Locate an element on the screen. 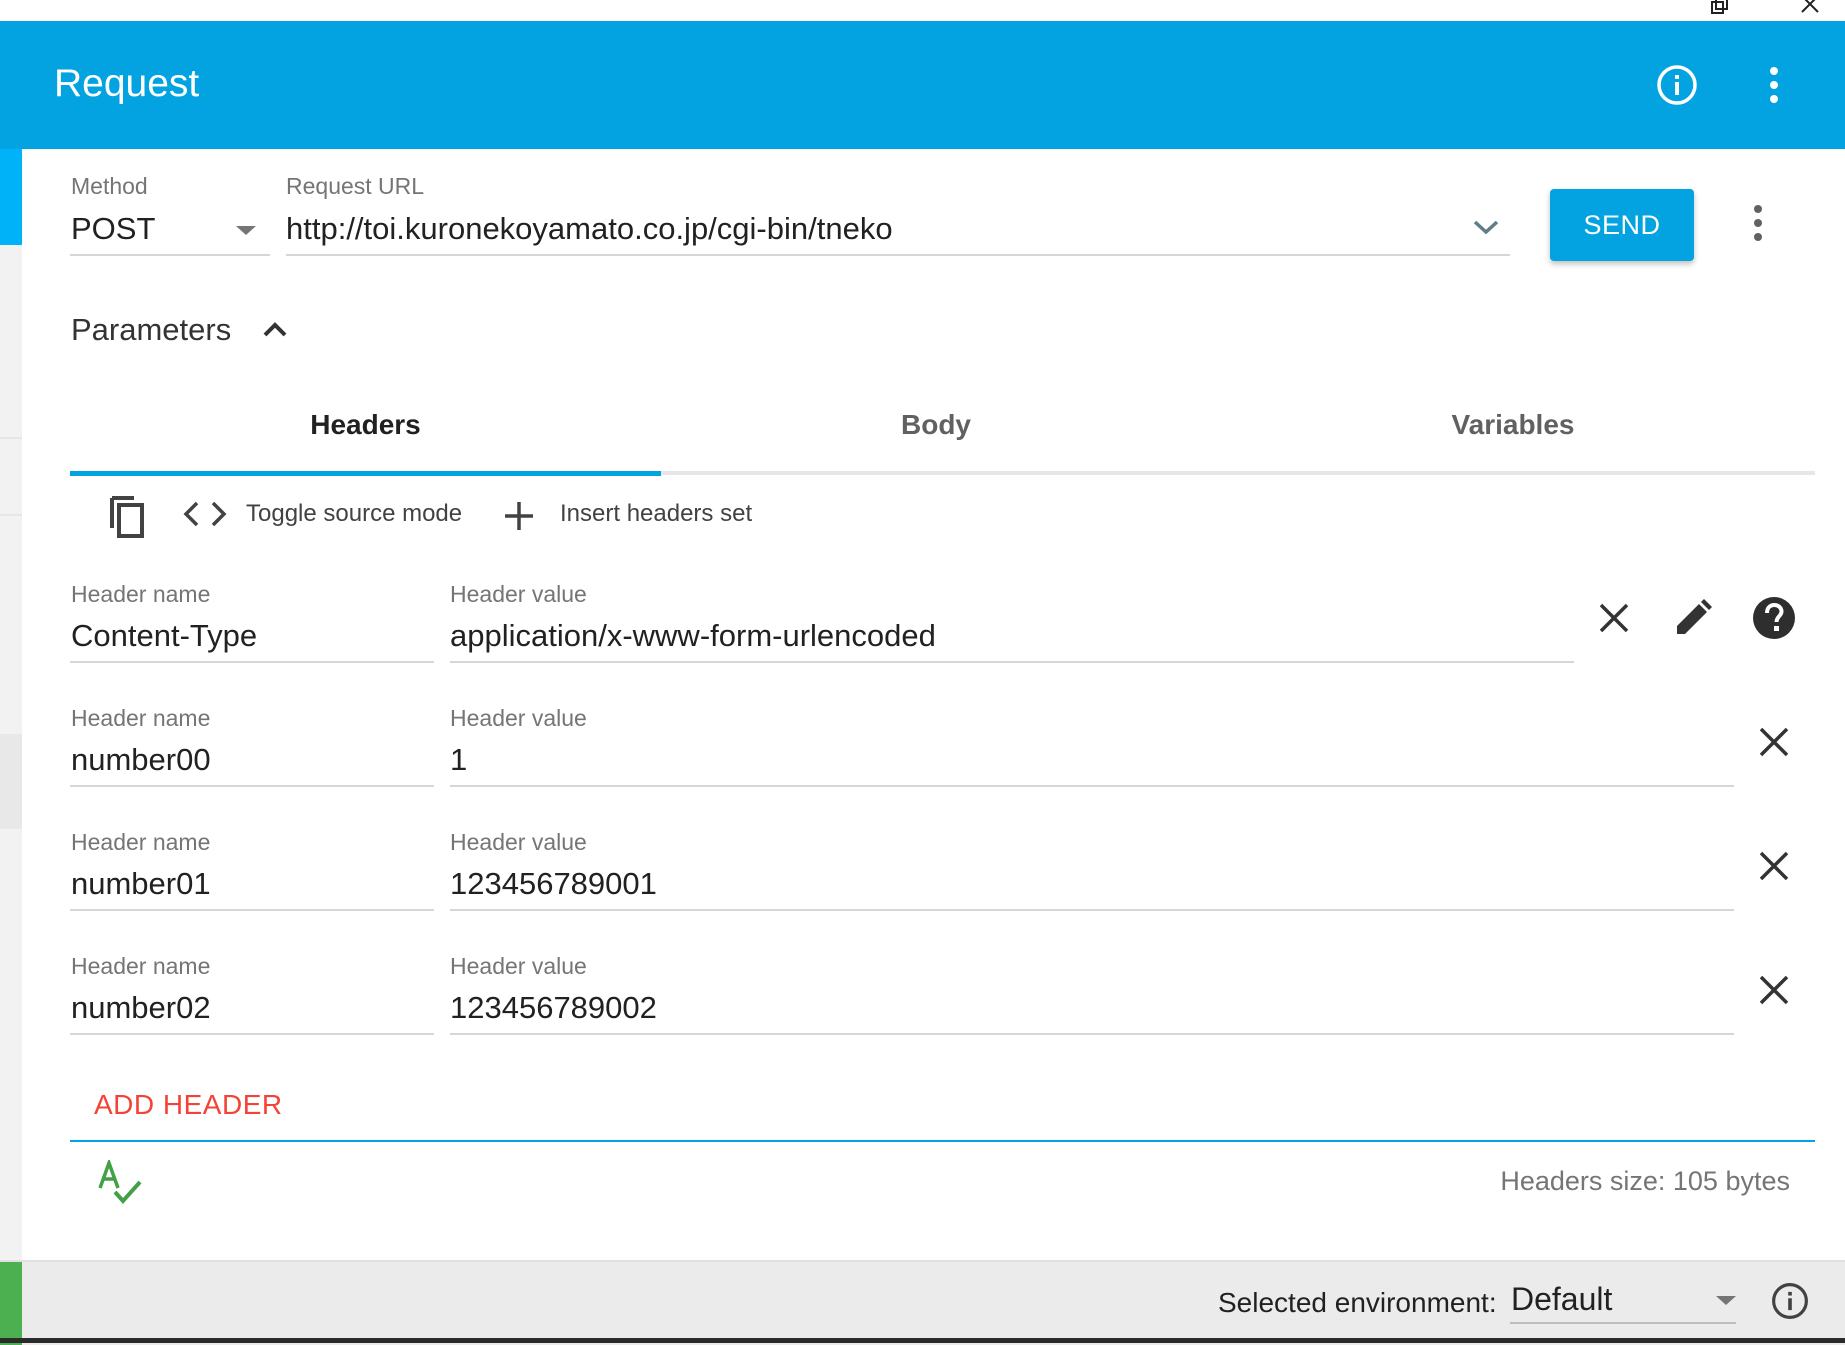 Image resolution: width=1845 pixels, height=1345 pixels. method-label: Method is located at coordinates (109, 186).